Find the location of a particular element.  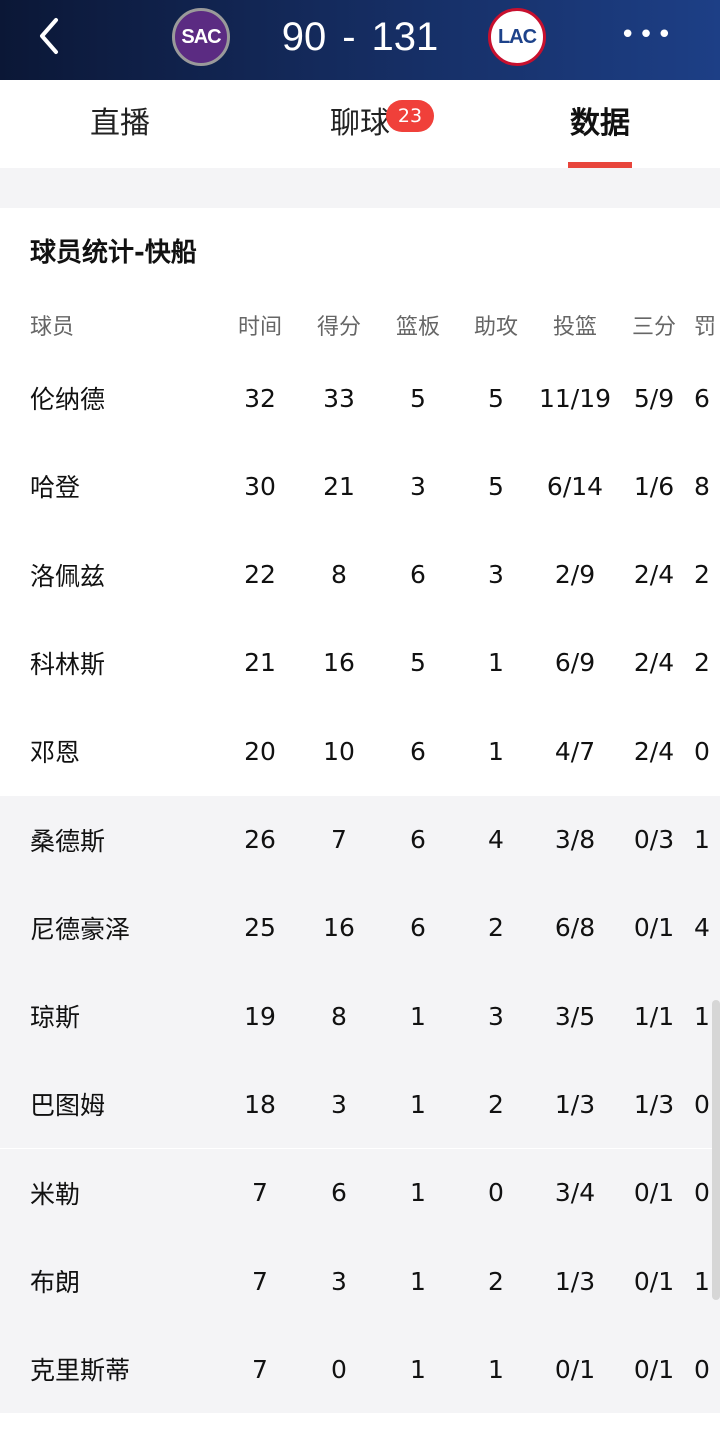

cell-field-goals: 2/9 is located at coordinates (575, 575).